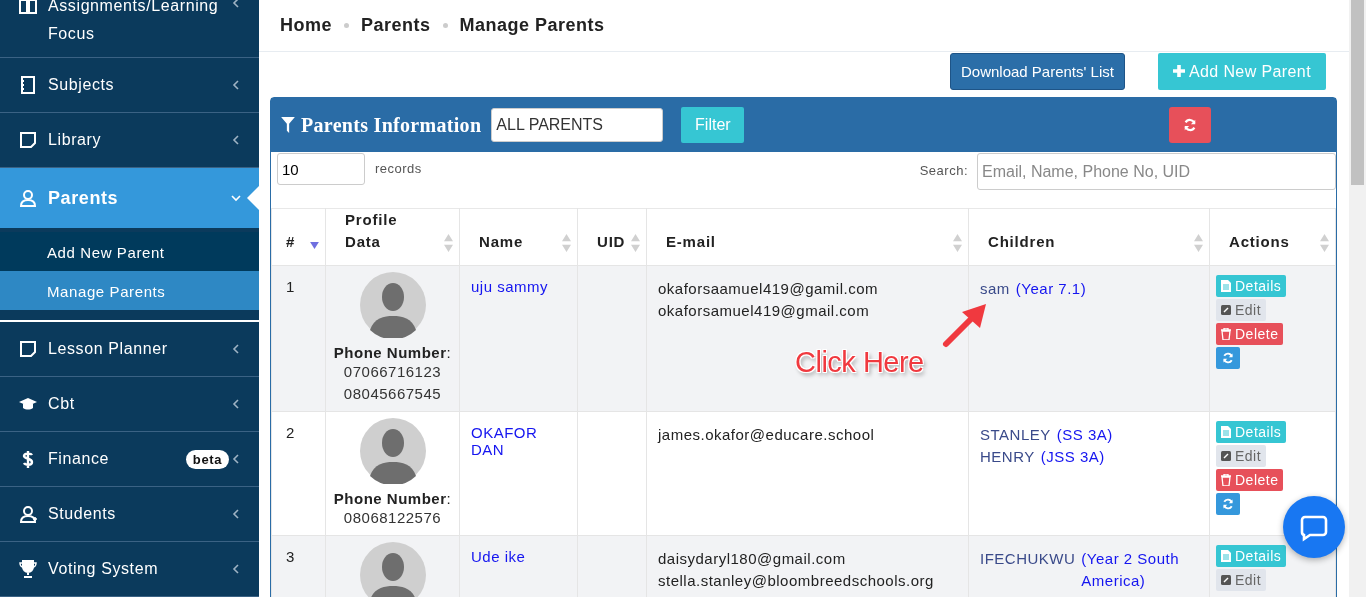  Describe the element at coordinates (511, 441) in the screenshot. I see `parent-name-link: OKAFOR DAN` at that location.